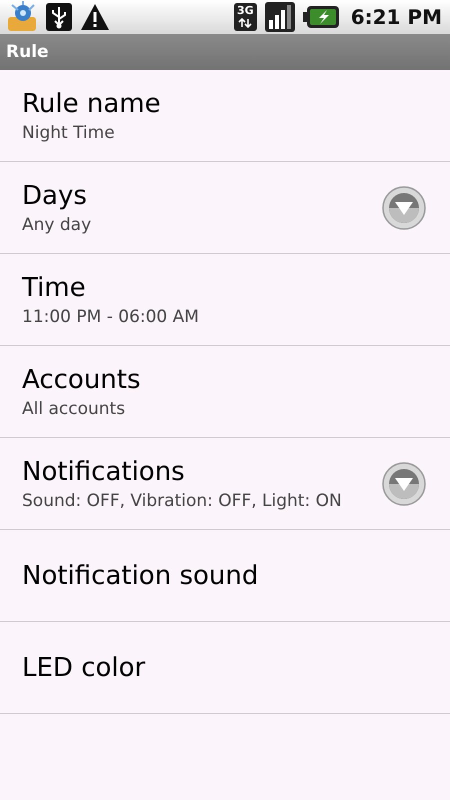 This screenshot has height=800, width=450. Describe the element at coordinates (225, 668) in the screenshot. I see `setting-row: LED color` at that location.